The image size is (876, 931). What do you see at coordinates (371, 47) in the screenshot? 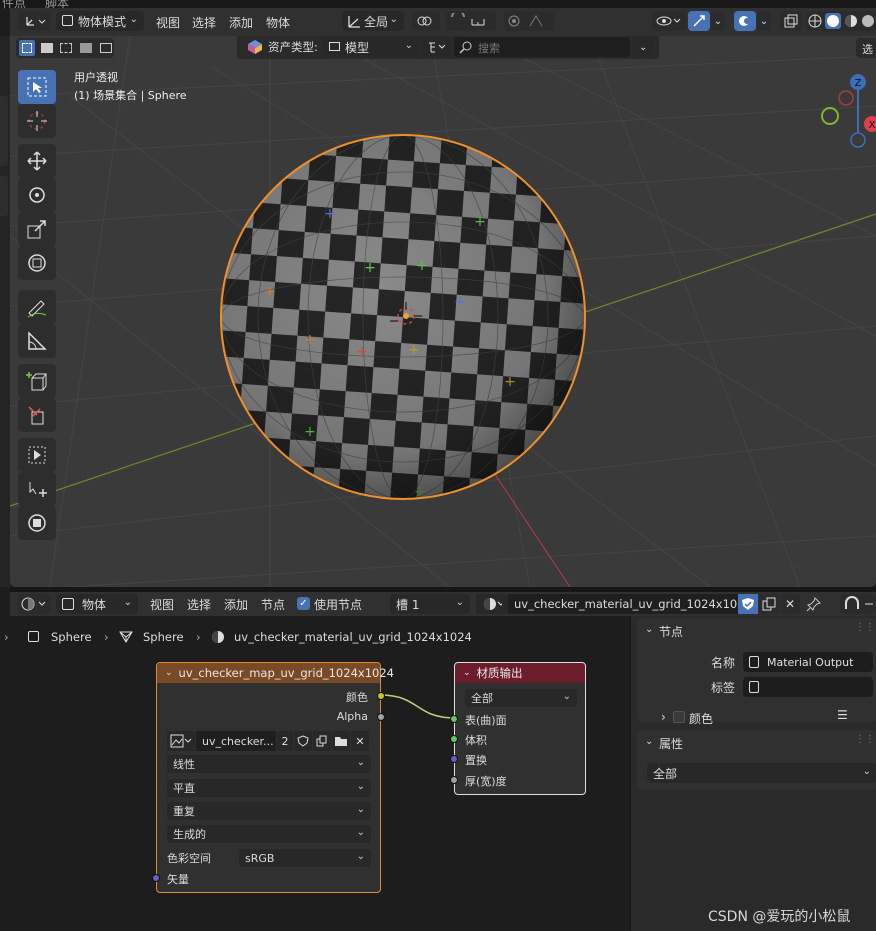
I see `asset-type-dropdown: 模型 ⌄` at bounding box center [371, 47].